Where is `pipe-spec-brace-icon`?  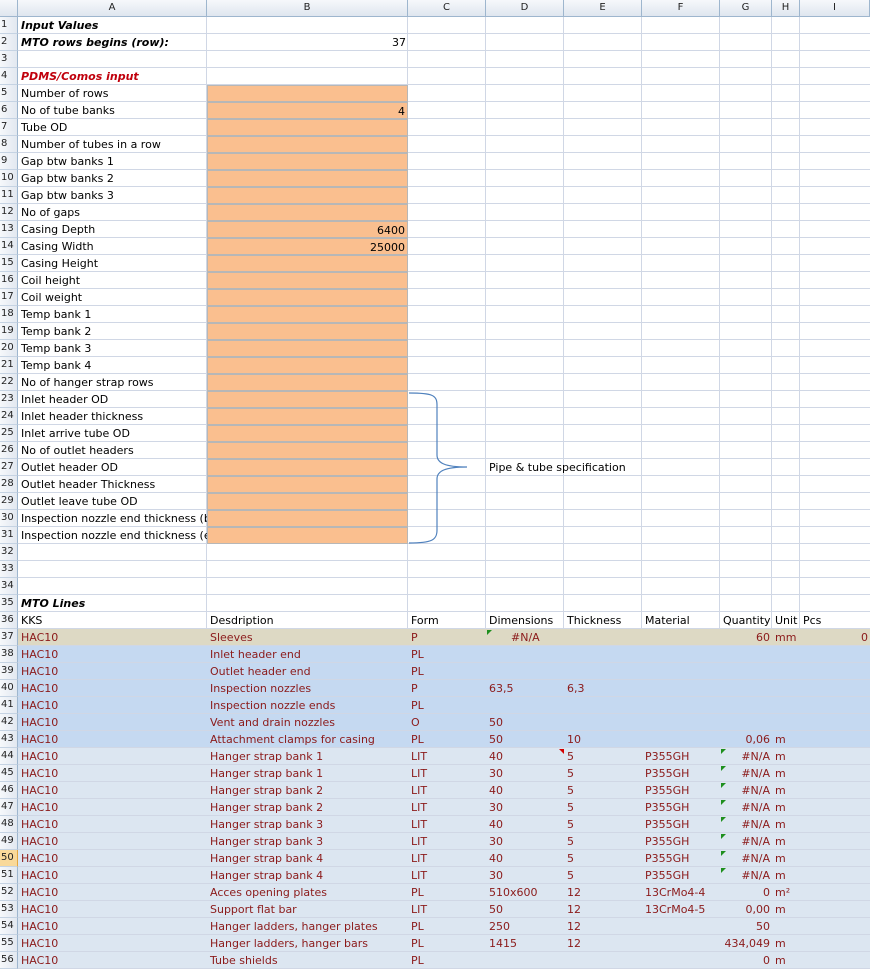 pipe-spec-brace-icon is located at coordinates (438, 468).